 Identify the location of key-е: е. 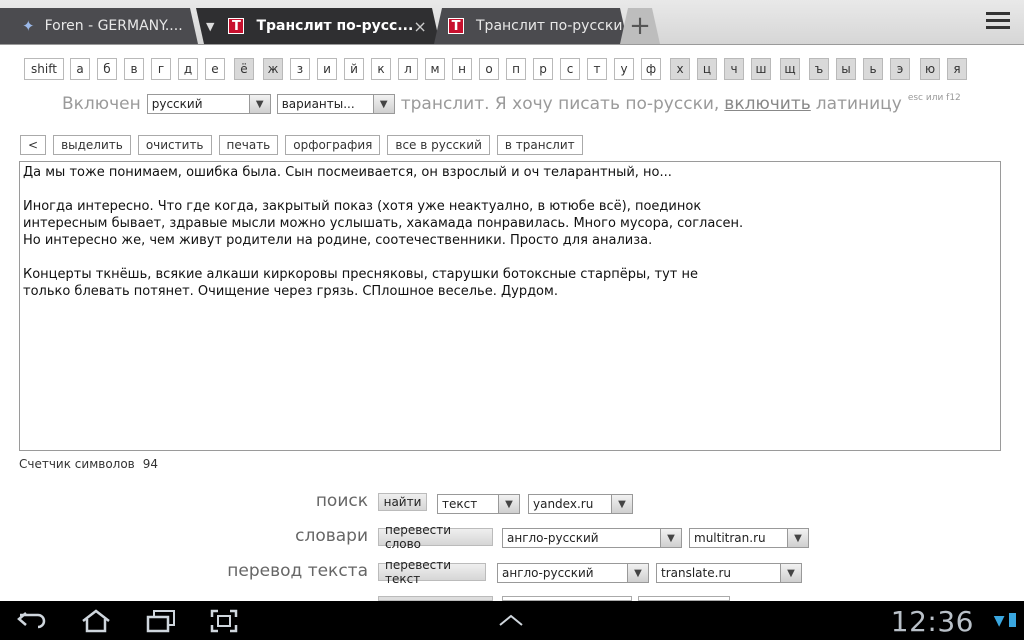
(215, 69).